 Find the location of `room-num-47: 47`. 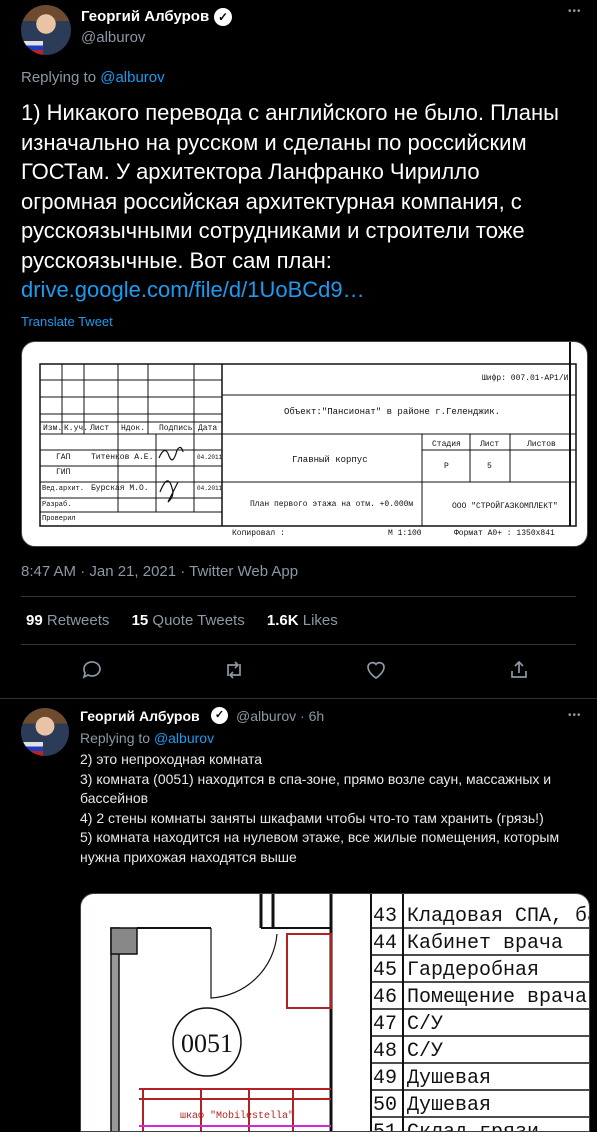

room-num-47: 47 is located at coordinates (385, 1024).